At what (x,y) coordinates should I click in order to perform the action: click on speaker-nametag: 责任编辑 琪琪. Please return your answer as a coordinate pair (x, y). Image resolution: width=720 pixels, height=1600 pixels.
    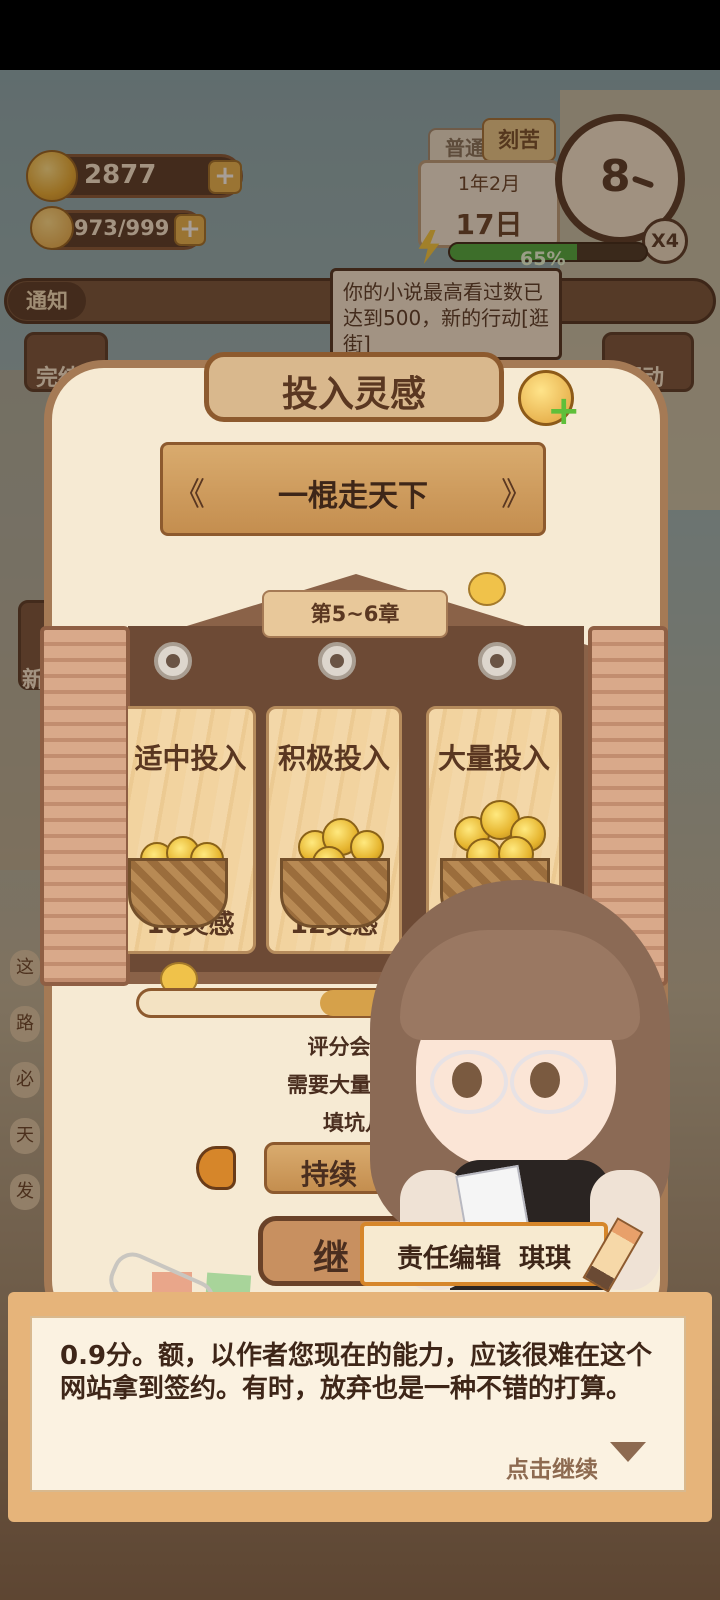
    Looking at the image, I should click on (484, 1254).